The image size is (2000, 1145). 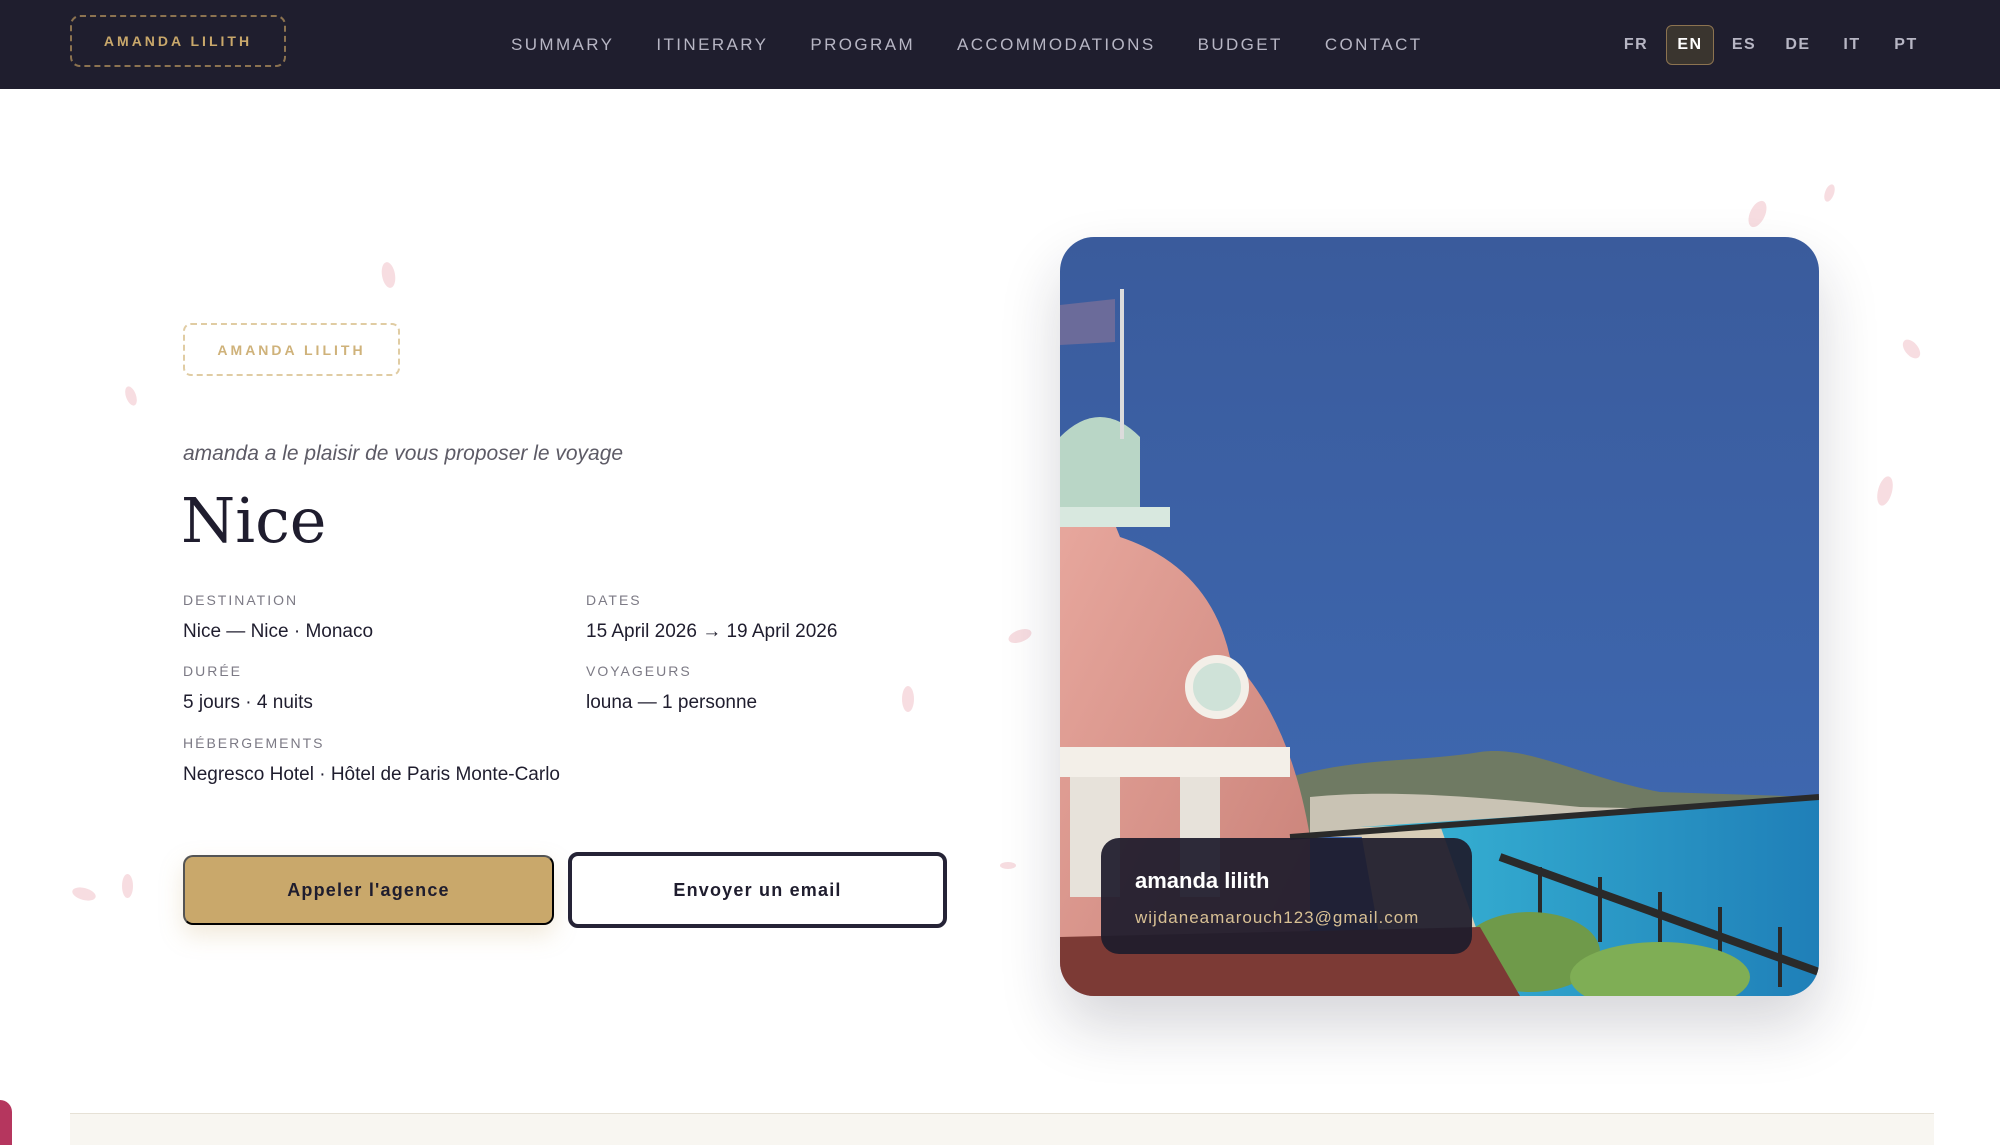 What do you see at coordinates (1202, 880) in the screenshot?
I see `agent-name: amanda lilith` at bounding box center [1202, 880].